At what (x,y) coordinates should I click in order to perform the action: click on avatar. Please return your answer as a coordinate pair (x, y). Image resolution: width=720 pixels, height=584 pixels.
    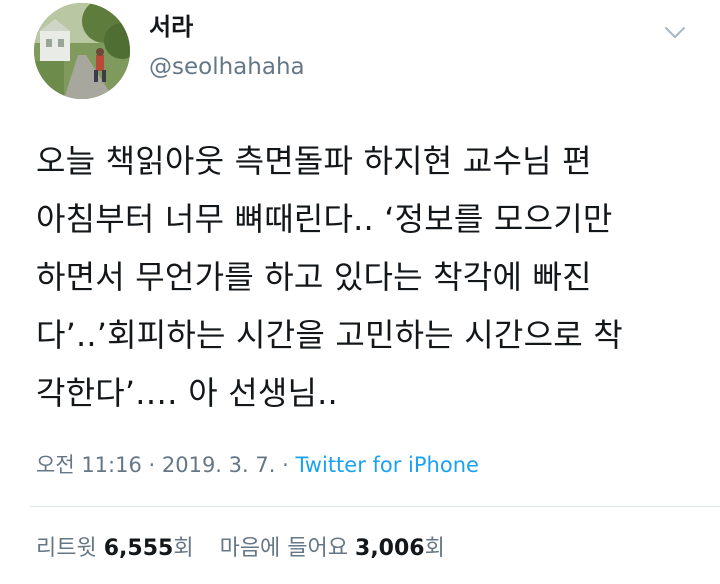
    Looking at the image, I should click on (82, 51).